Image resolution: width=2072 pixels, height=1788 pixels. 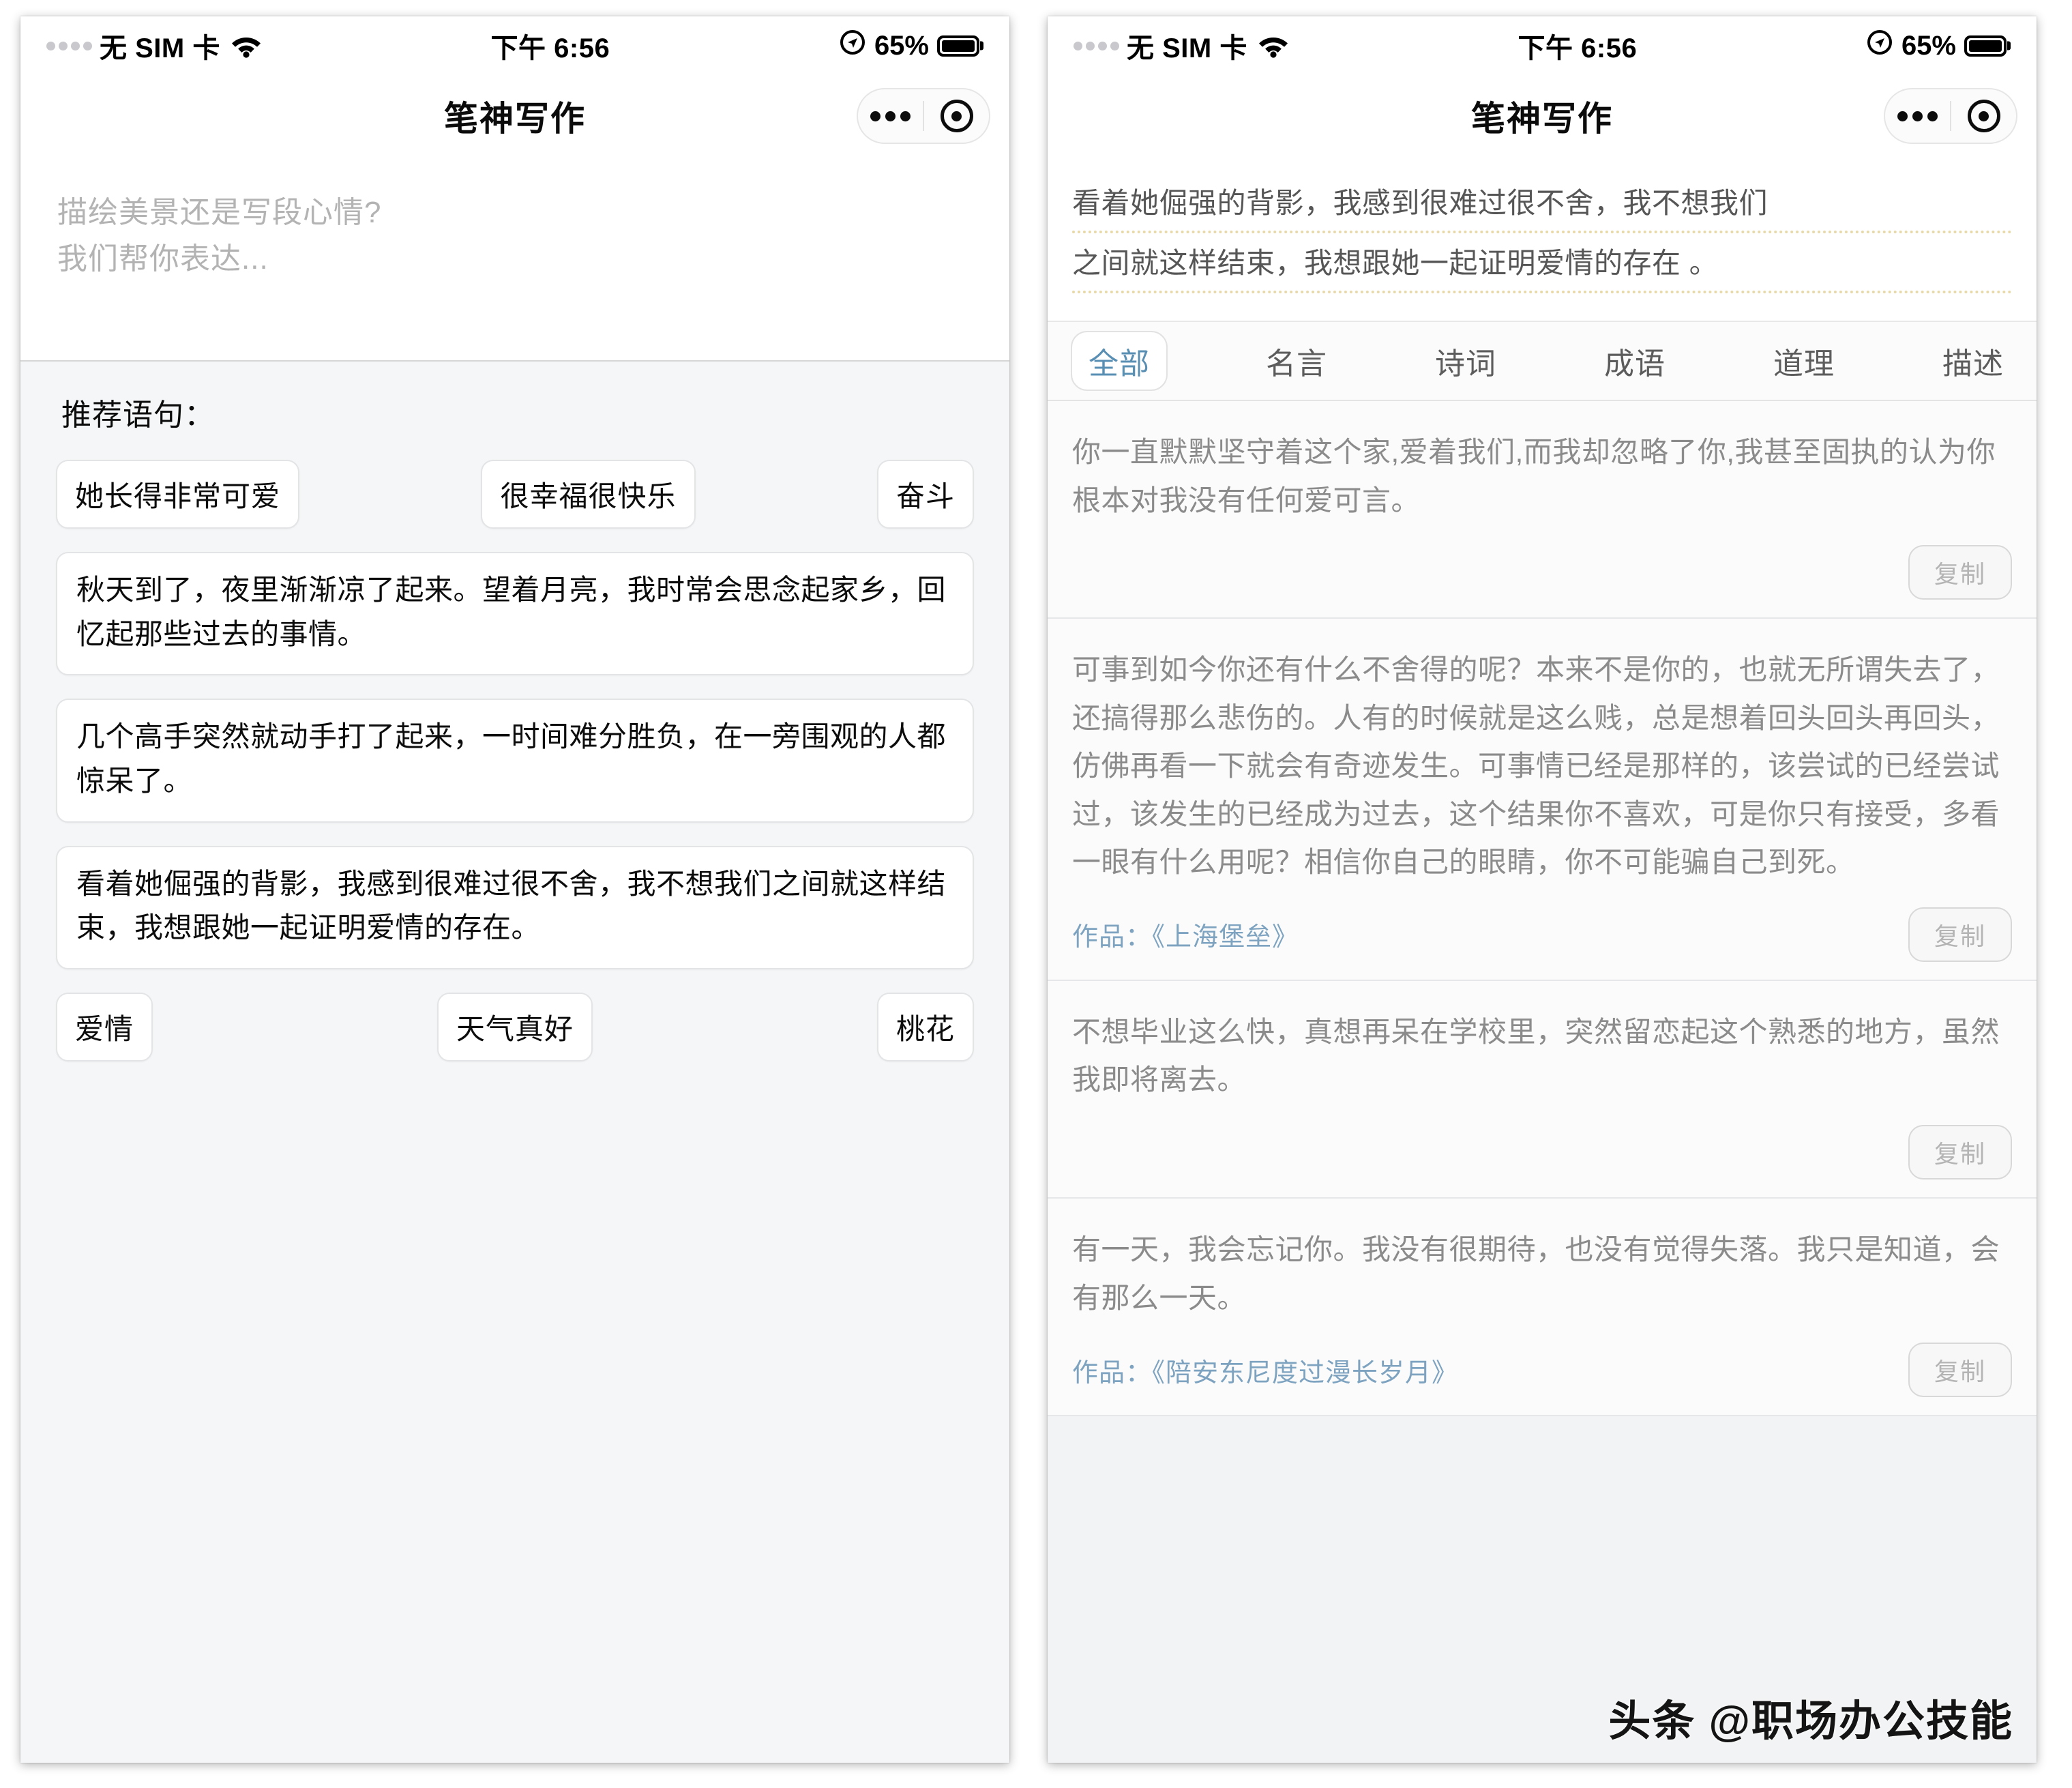 What do you see at coordinates (1635, 361) in the screenshot?
I see `tab-idioms: 成语` at bounding box center [1635, 361].